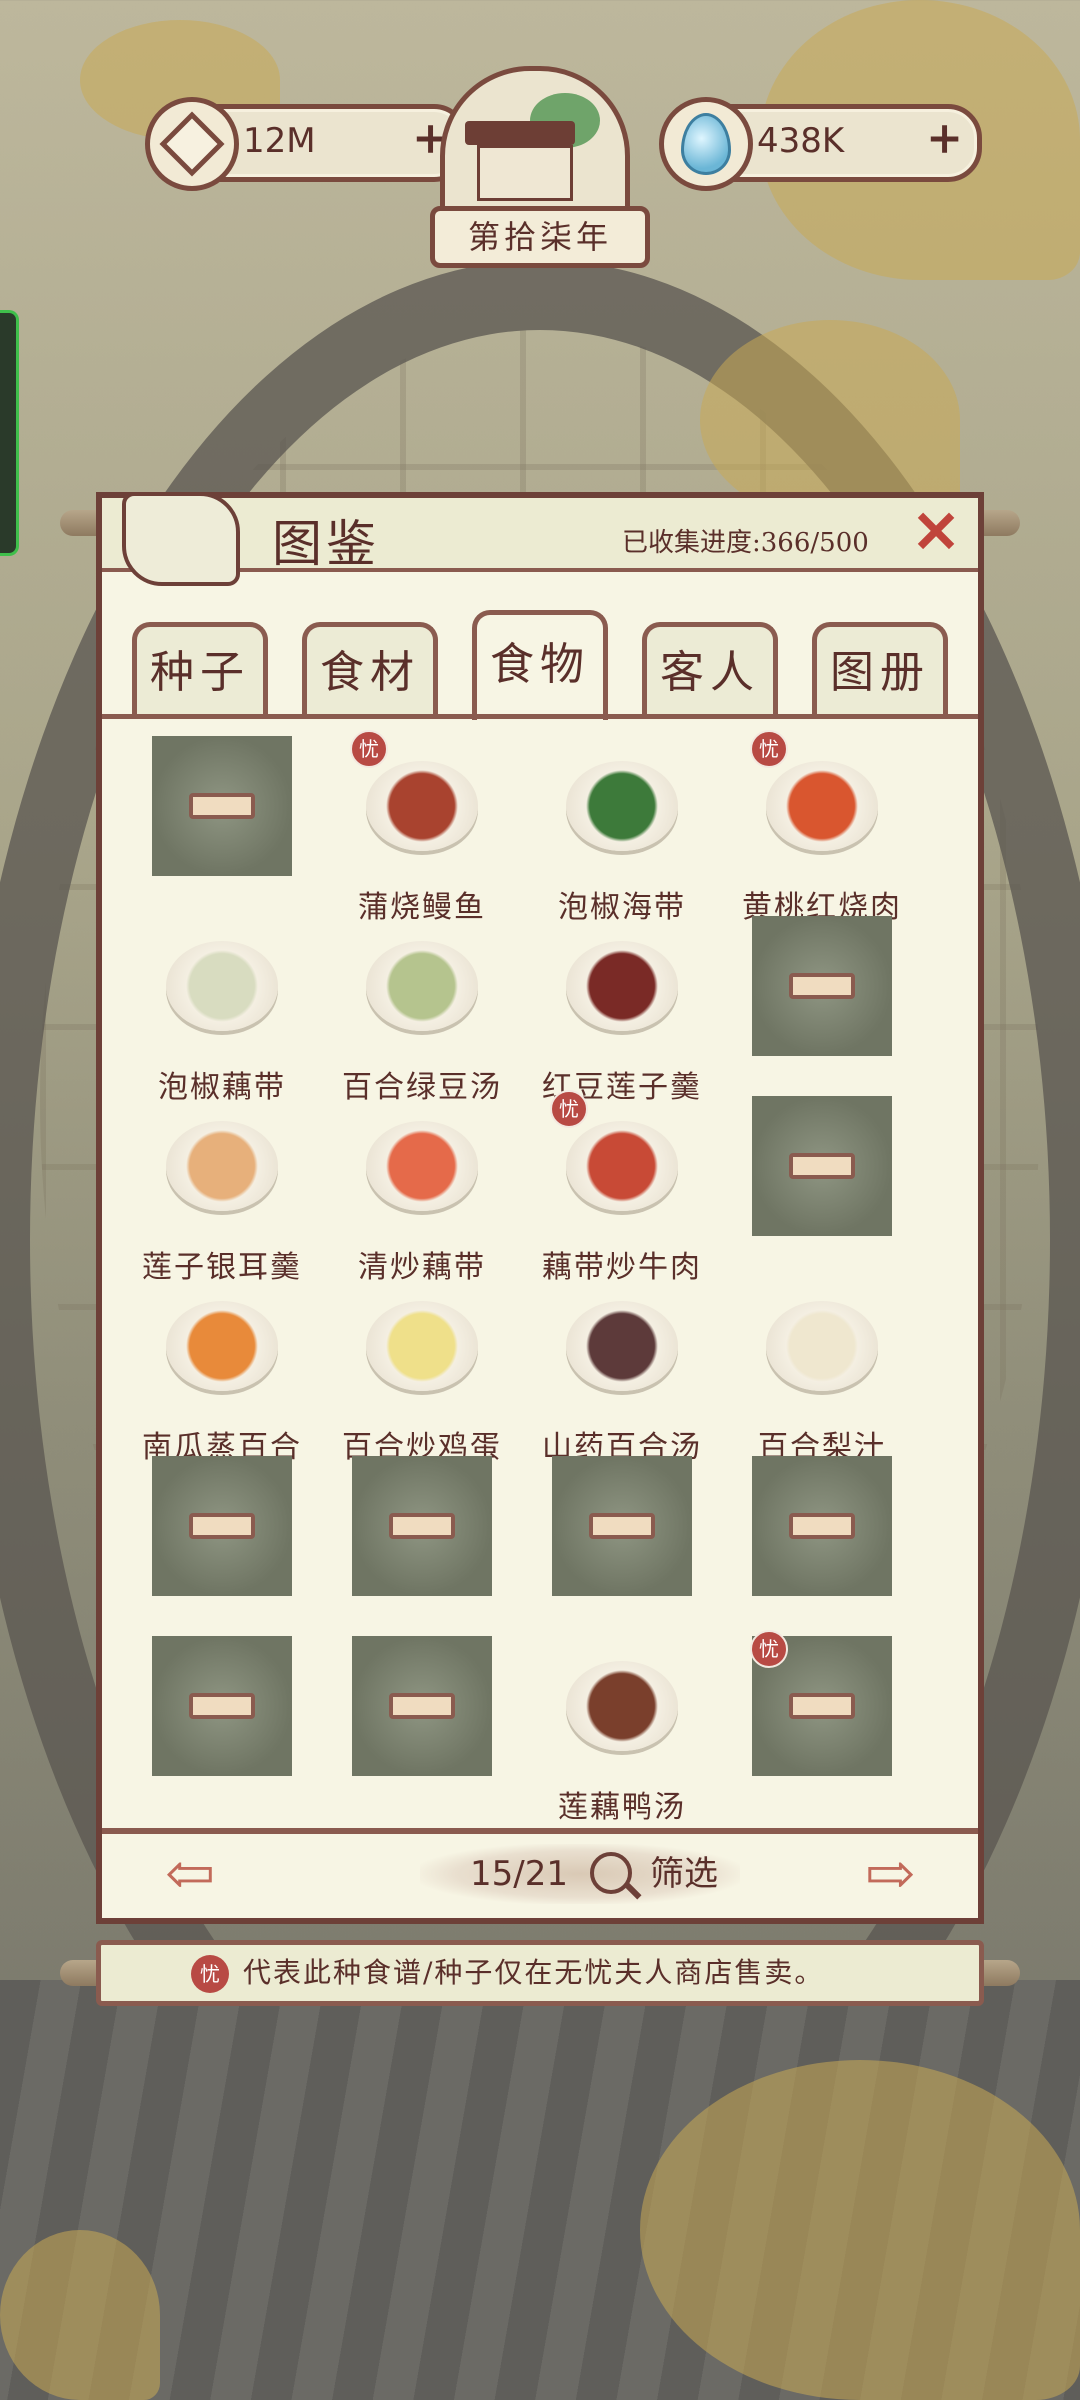 The width and height of the screenshot is (1080, 2400). What do you see at coordinates (9, 433) in the screenshot?
I see `side-drawer-tab` at bounding box center [9, 433].